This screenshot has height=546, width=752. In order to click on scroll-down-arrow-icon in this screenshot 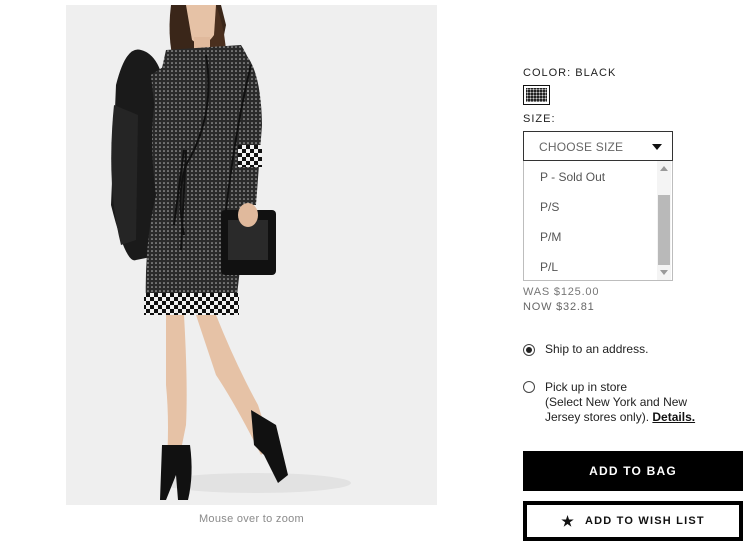, I will do `click(664, 272)`.